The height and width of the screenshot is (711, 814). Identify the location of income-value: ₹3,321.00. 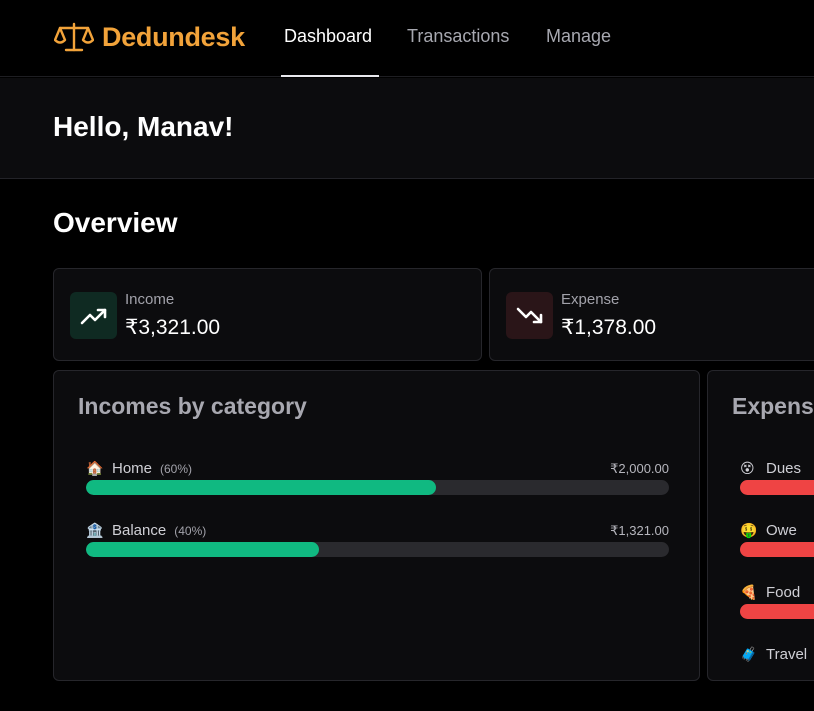
(173, 327).